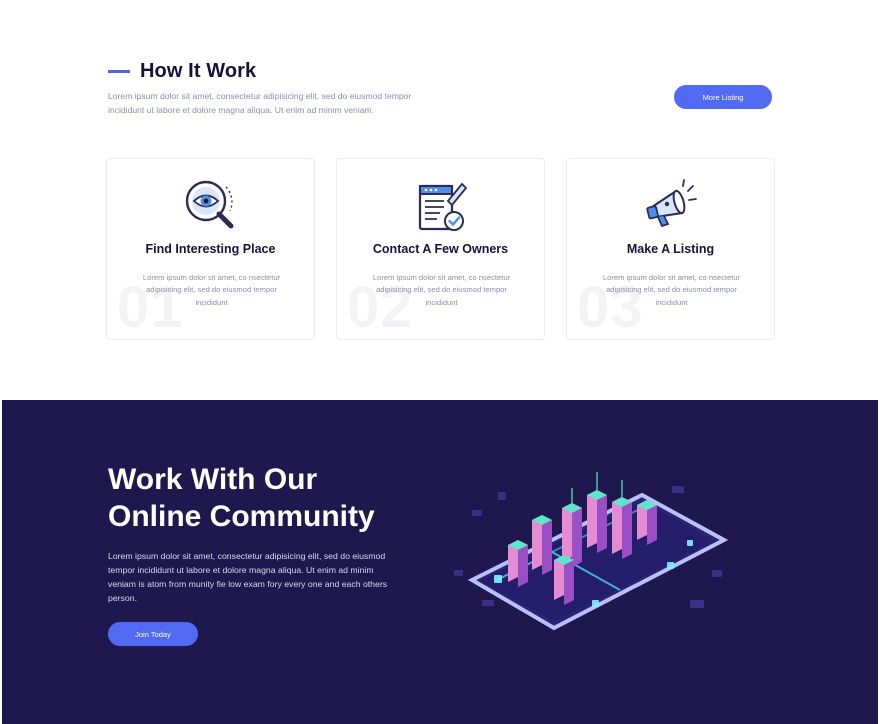 Image resolution: width=880 pixels, height=724 pixels. Describe the element at coordinates (198, 71) in the screenshot. I see `section-title: How It Work` at that location.